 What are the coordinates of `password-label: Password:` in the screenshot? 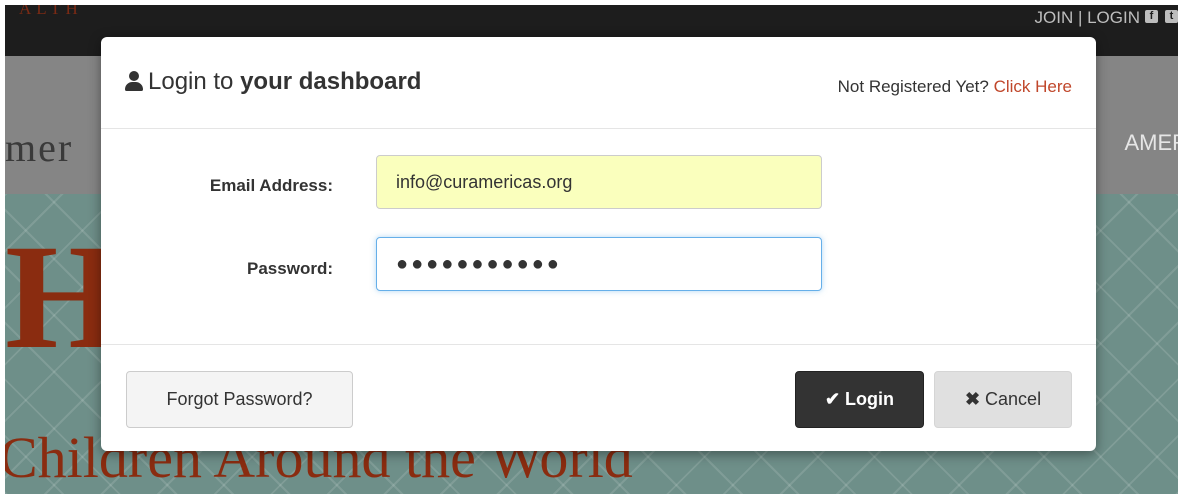 It's located at (290, 268).